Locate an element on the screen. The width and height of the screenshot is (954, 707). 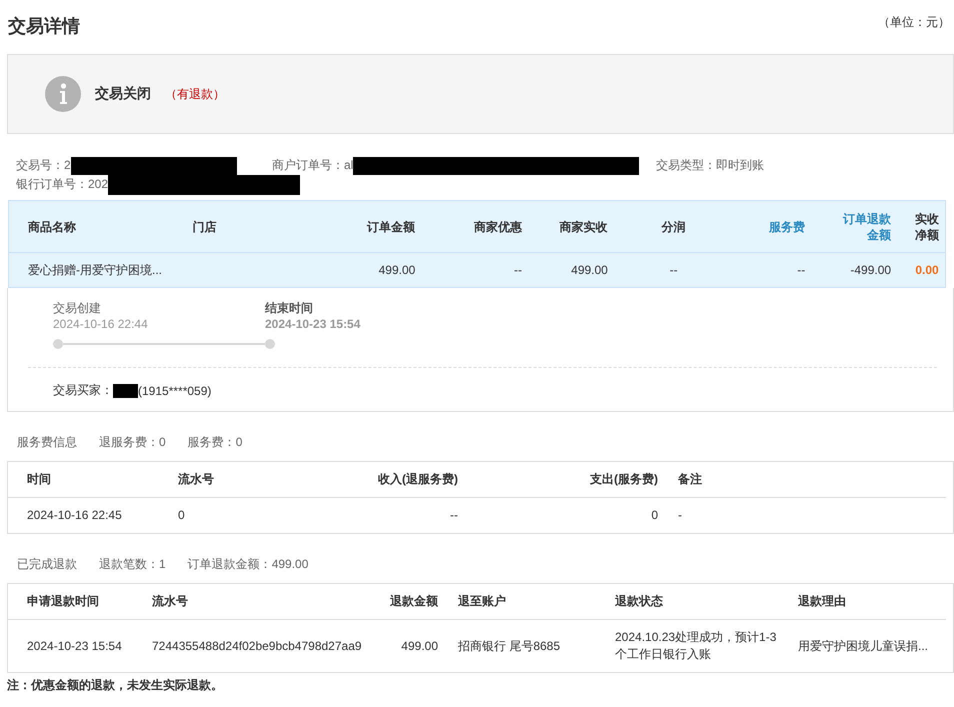
column-header: 收入(退服务费) is located at coordinates (418, 479).